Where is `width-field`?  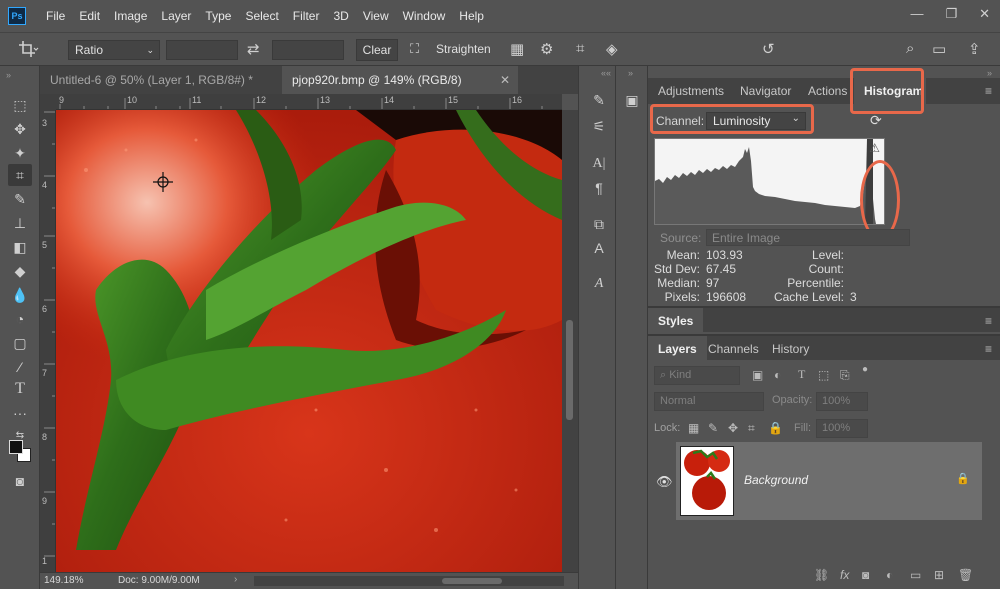
width-field is located at coordinates (202, 50).